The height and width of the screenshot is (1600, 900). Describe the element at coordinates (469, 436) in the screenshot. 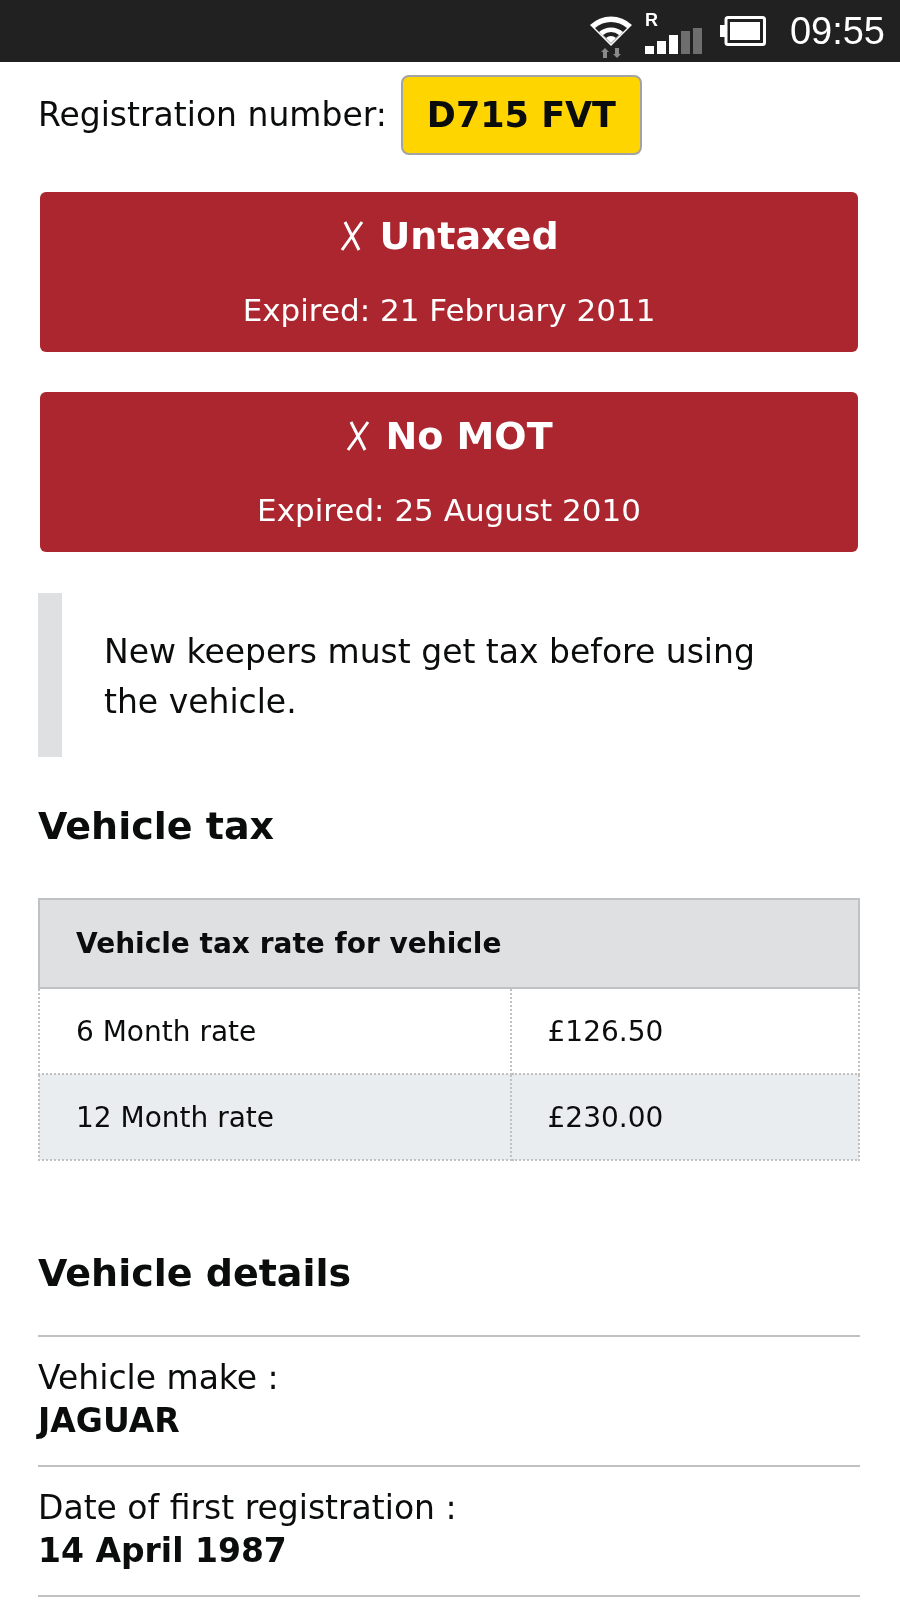

I see `panel-title: No MOT` at that location.